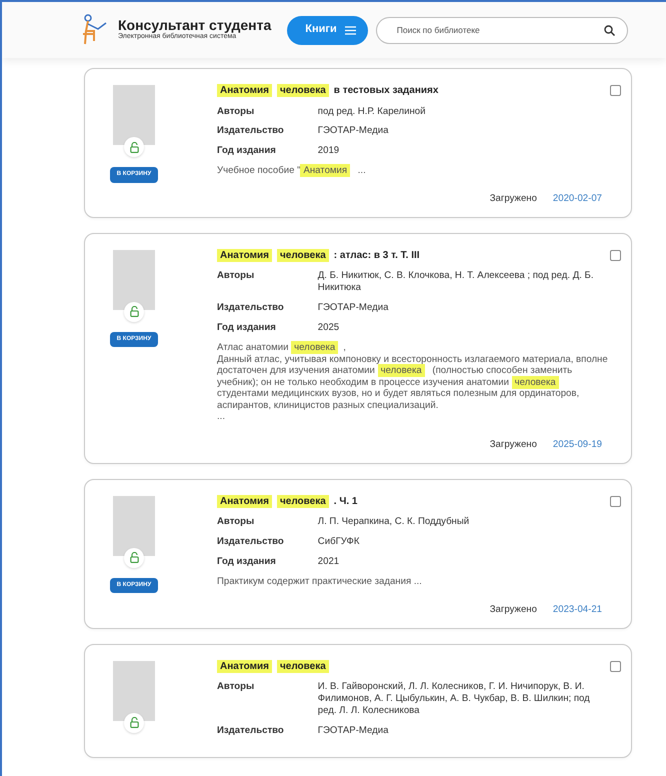  I want to click on field-value: под ред. Н.Р. Карелиной, so click(372, 112).